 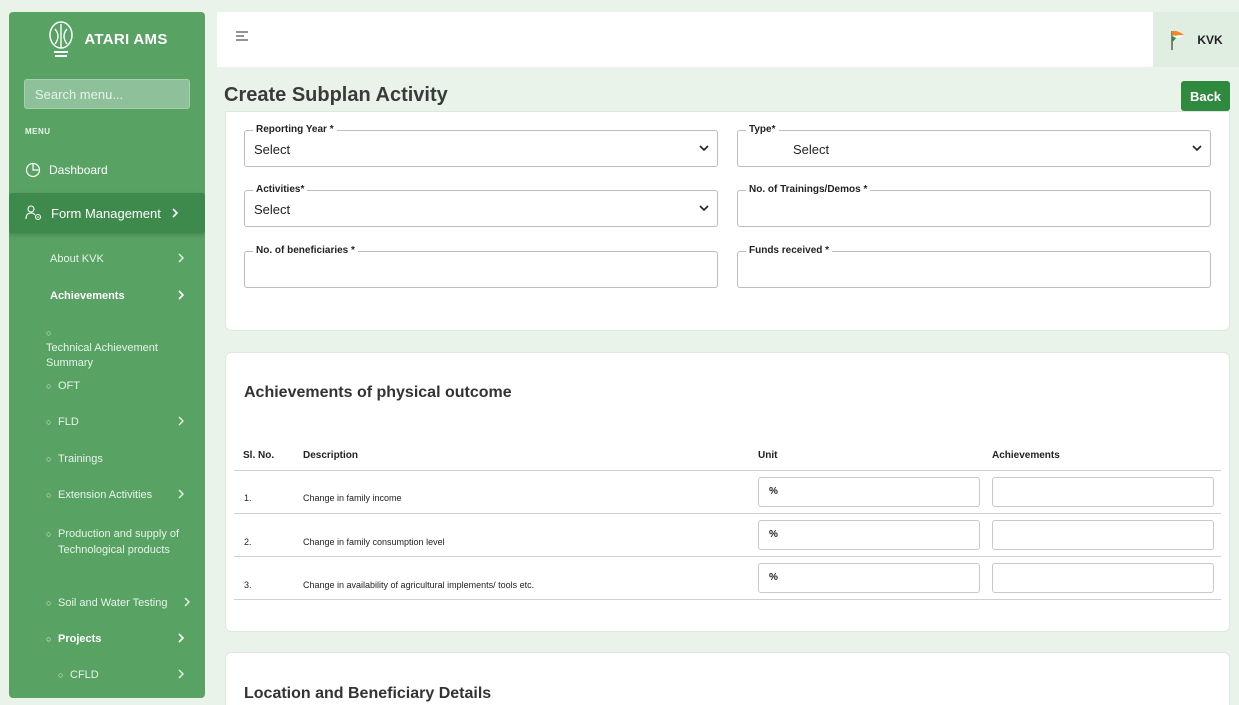 I want to click on row-sl: 3., so click(x=248, y=585).